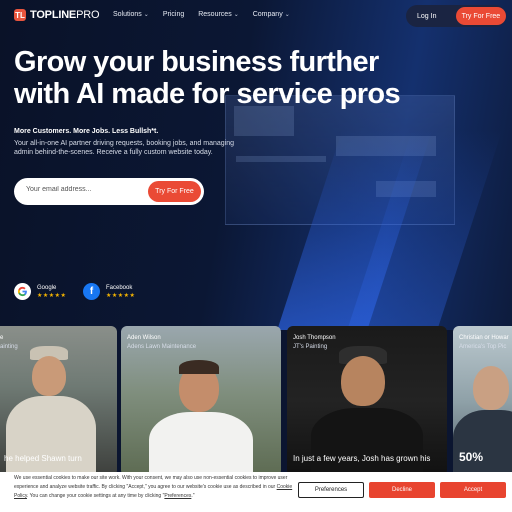 The image size is (512, 512). I want to click on google-icon, so click(22, 291).